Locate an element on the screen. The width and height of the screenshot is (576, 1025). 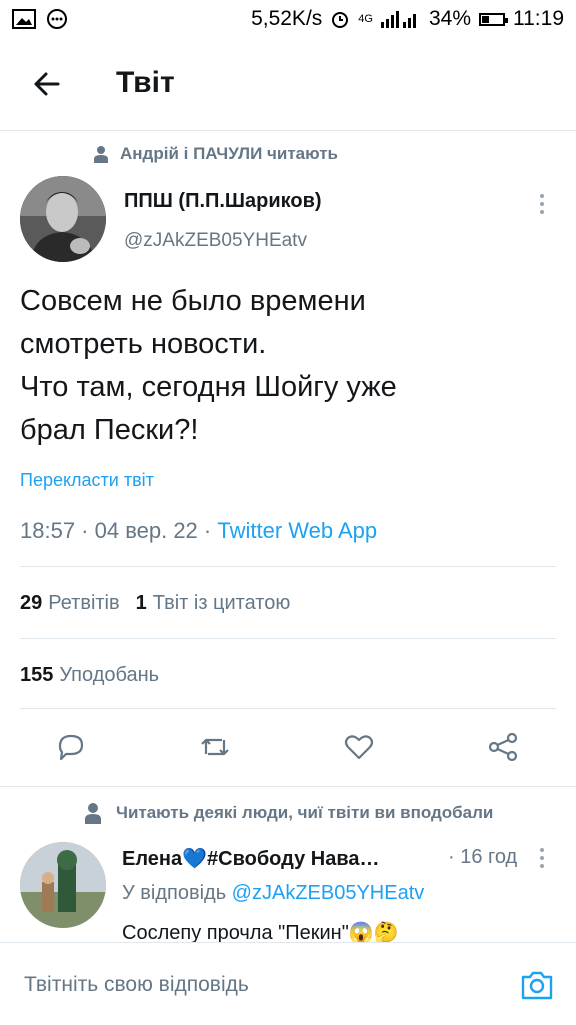
author-name: ППШ (П.П.Шариков) is located at coordinates (223, 201).